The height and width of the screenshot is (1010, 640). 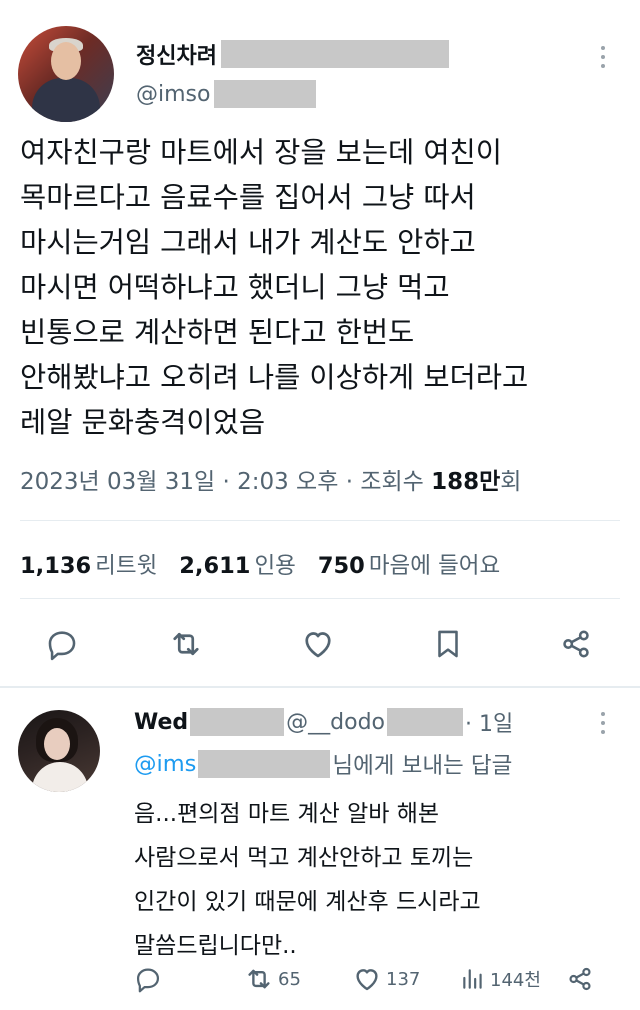 I want to click on likes-label: 마음에 들어요, so click(x=434, y=566).